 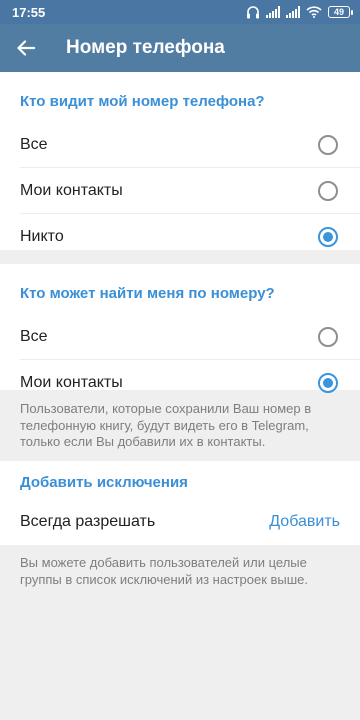 I want to click on battery-level: 49, so click(x=338, y=12).